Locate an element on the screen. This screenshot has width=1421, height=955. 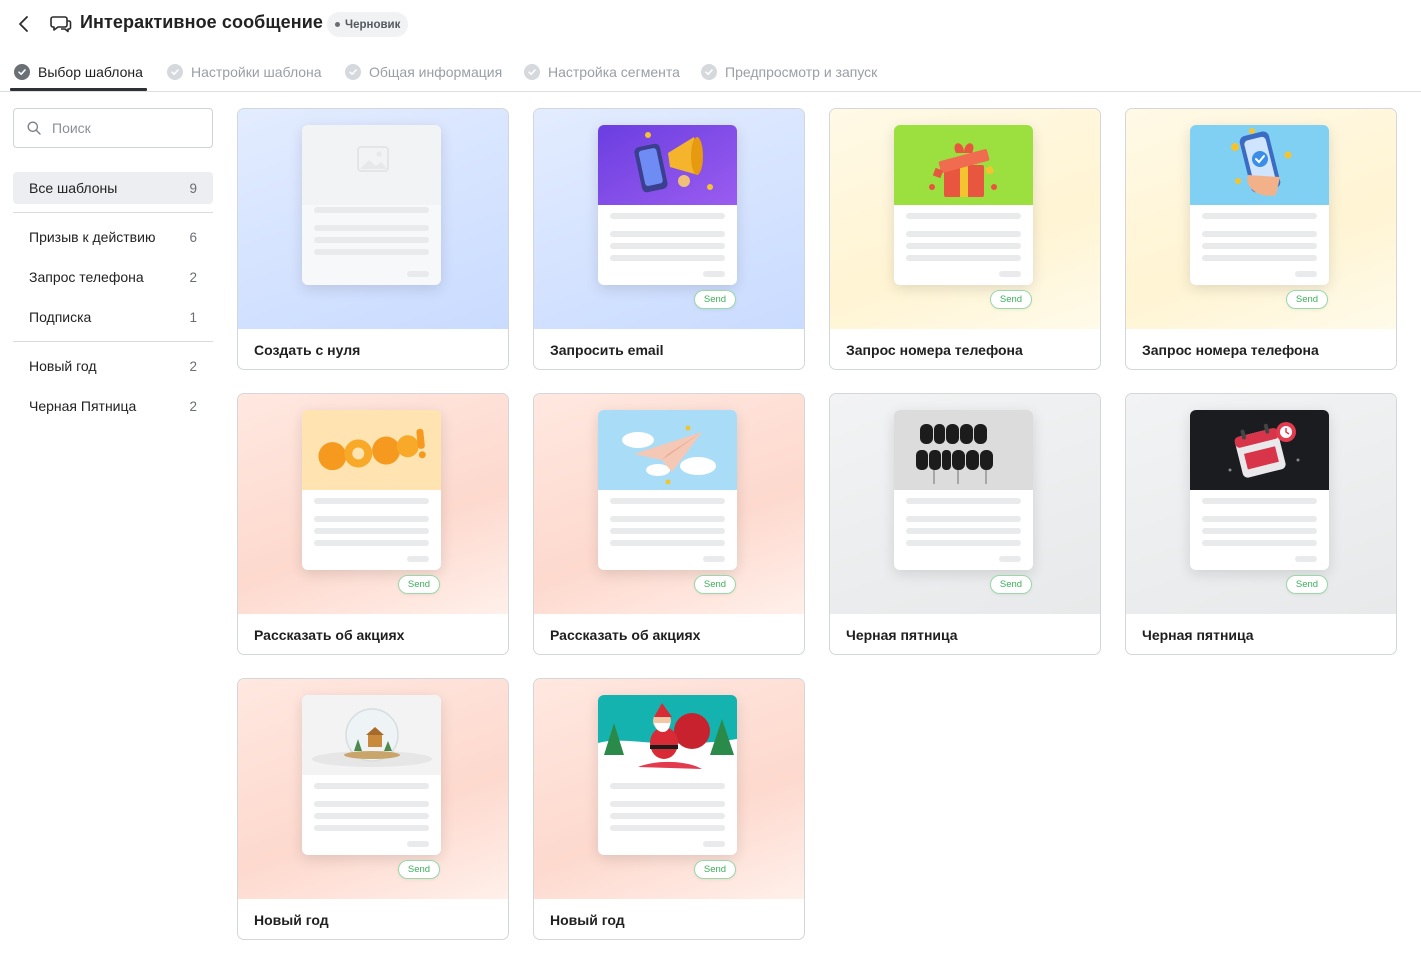
template-title: Запросить email is located at coordinates (607, 350).